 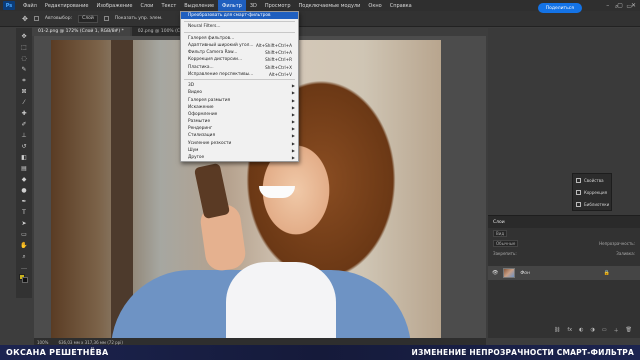 What do you see at coordinates (199, 5) in the screenshot?
I see `menu-select: Выделение` at bounding box center [199, 5].